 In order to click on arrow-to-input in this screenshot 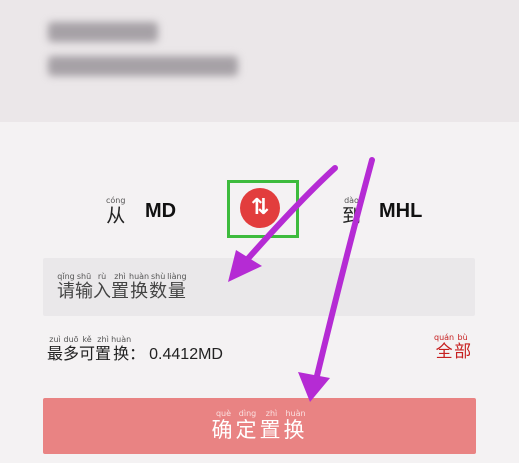, I will do `click(283, 223)`.